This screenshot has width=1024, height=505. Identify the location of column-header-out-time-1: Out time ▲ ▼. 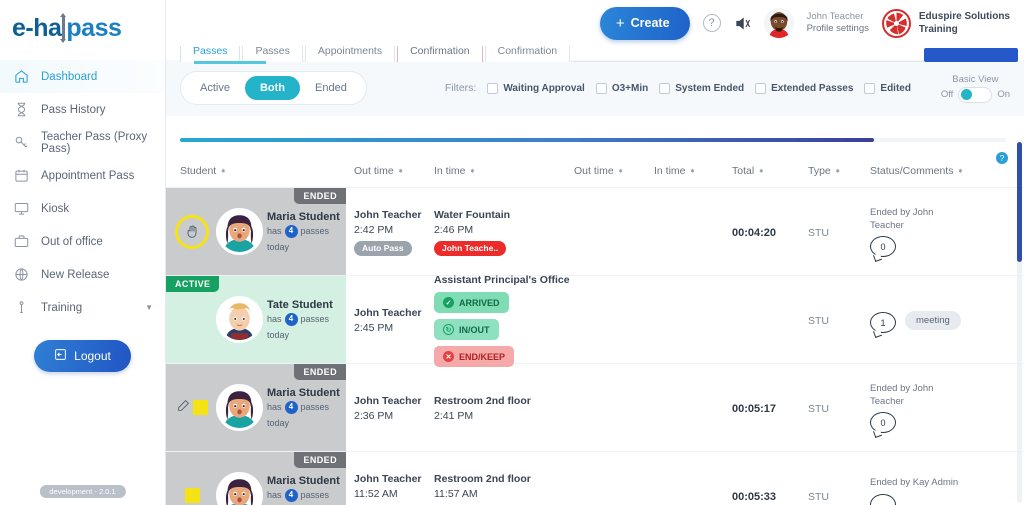
(390, 171).